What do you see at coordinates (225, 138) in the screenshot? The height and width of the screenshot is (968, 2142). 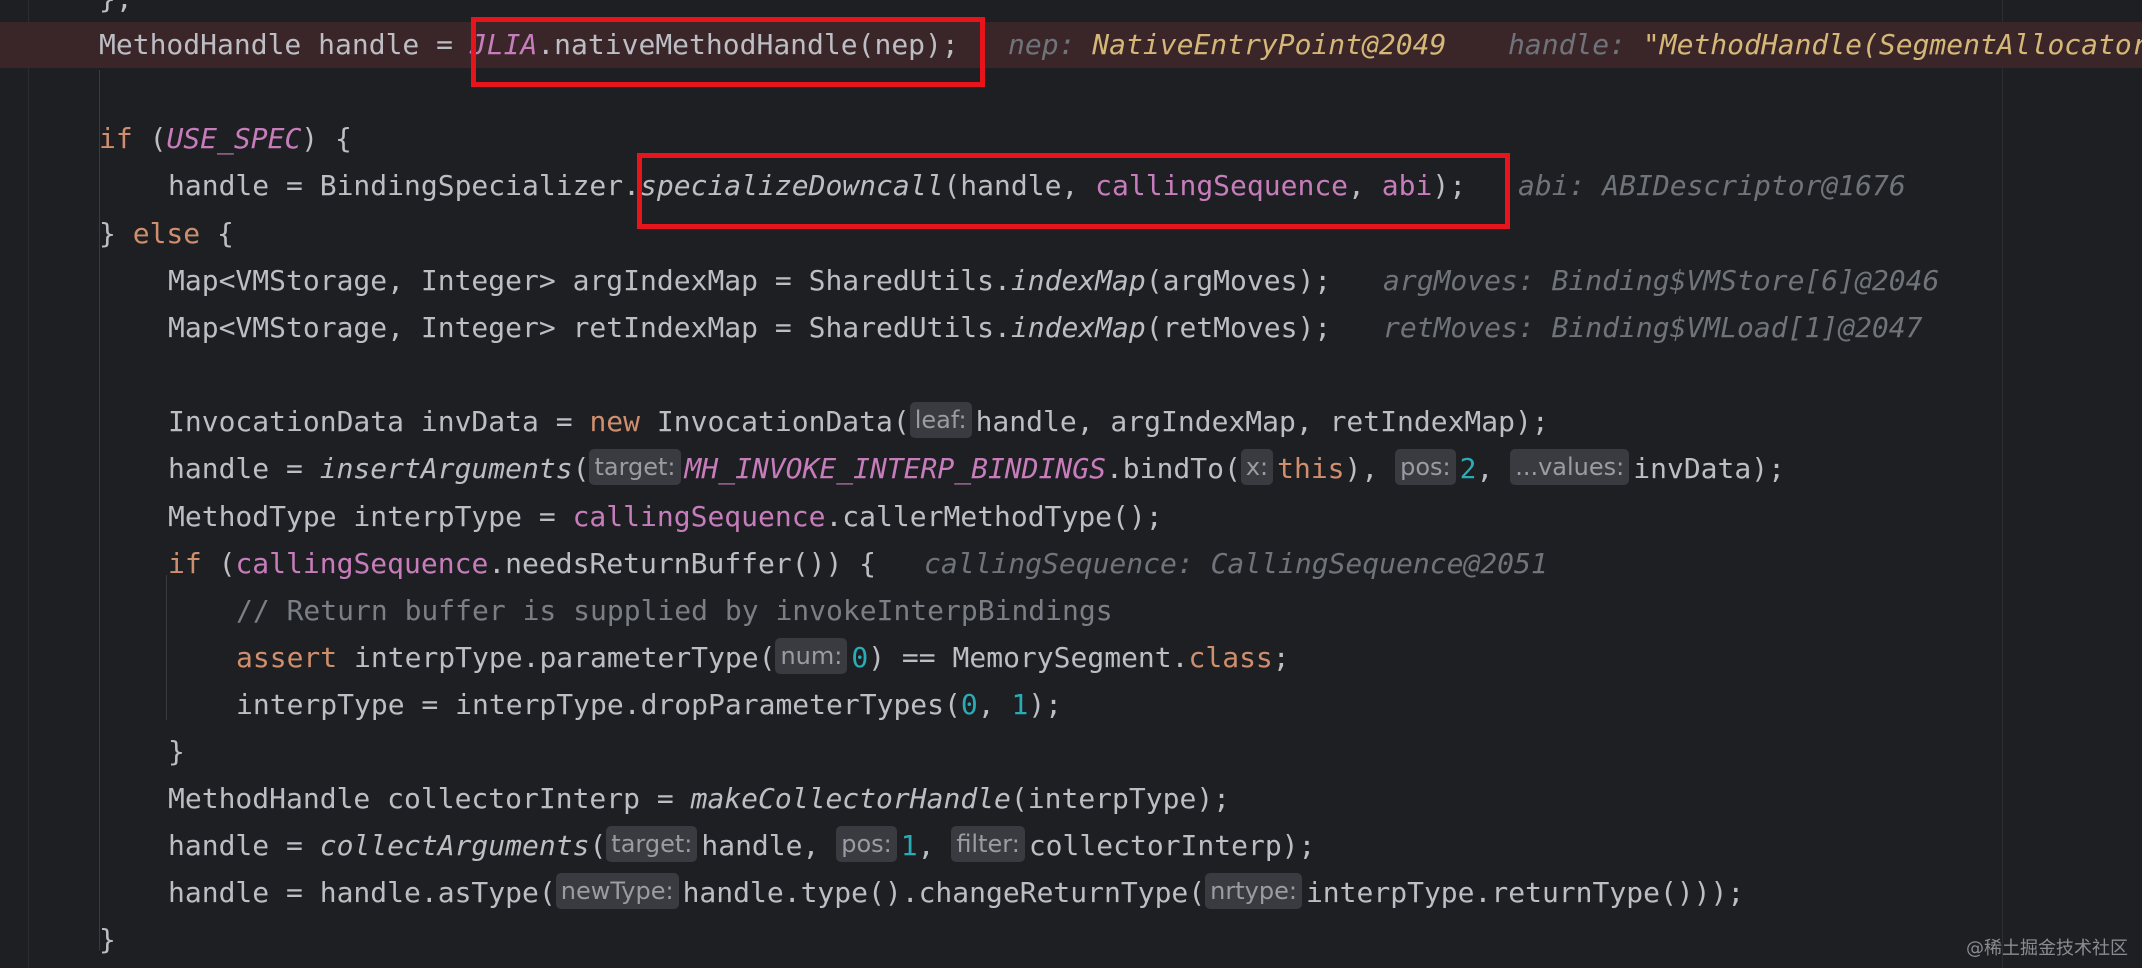 I see `code-text: if (USE_SPEC) {` at bounding box center [225, 138].